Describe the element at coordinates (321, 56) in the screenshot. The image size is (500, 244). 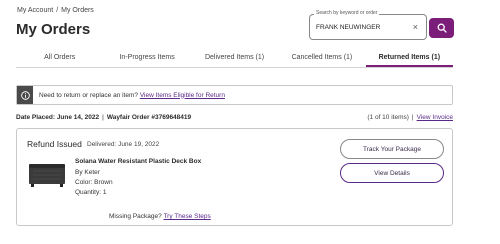
I see `tab-cancelled-items: Cancelled Items (1)` at that location.